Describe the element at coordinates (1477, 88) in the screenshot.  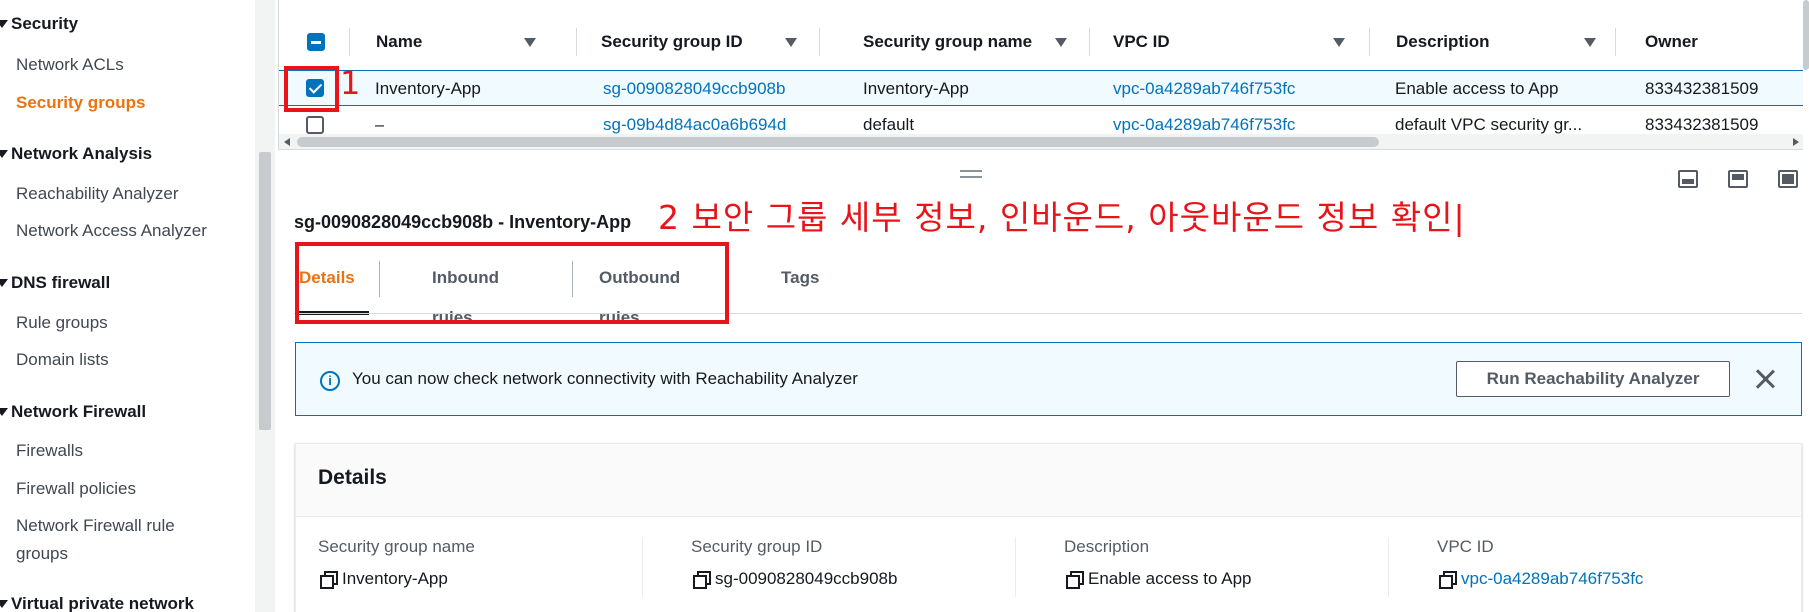
I see `cell-description: Enable access to App` at that location.